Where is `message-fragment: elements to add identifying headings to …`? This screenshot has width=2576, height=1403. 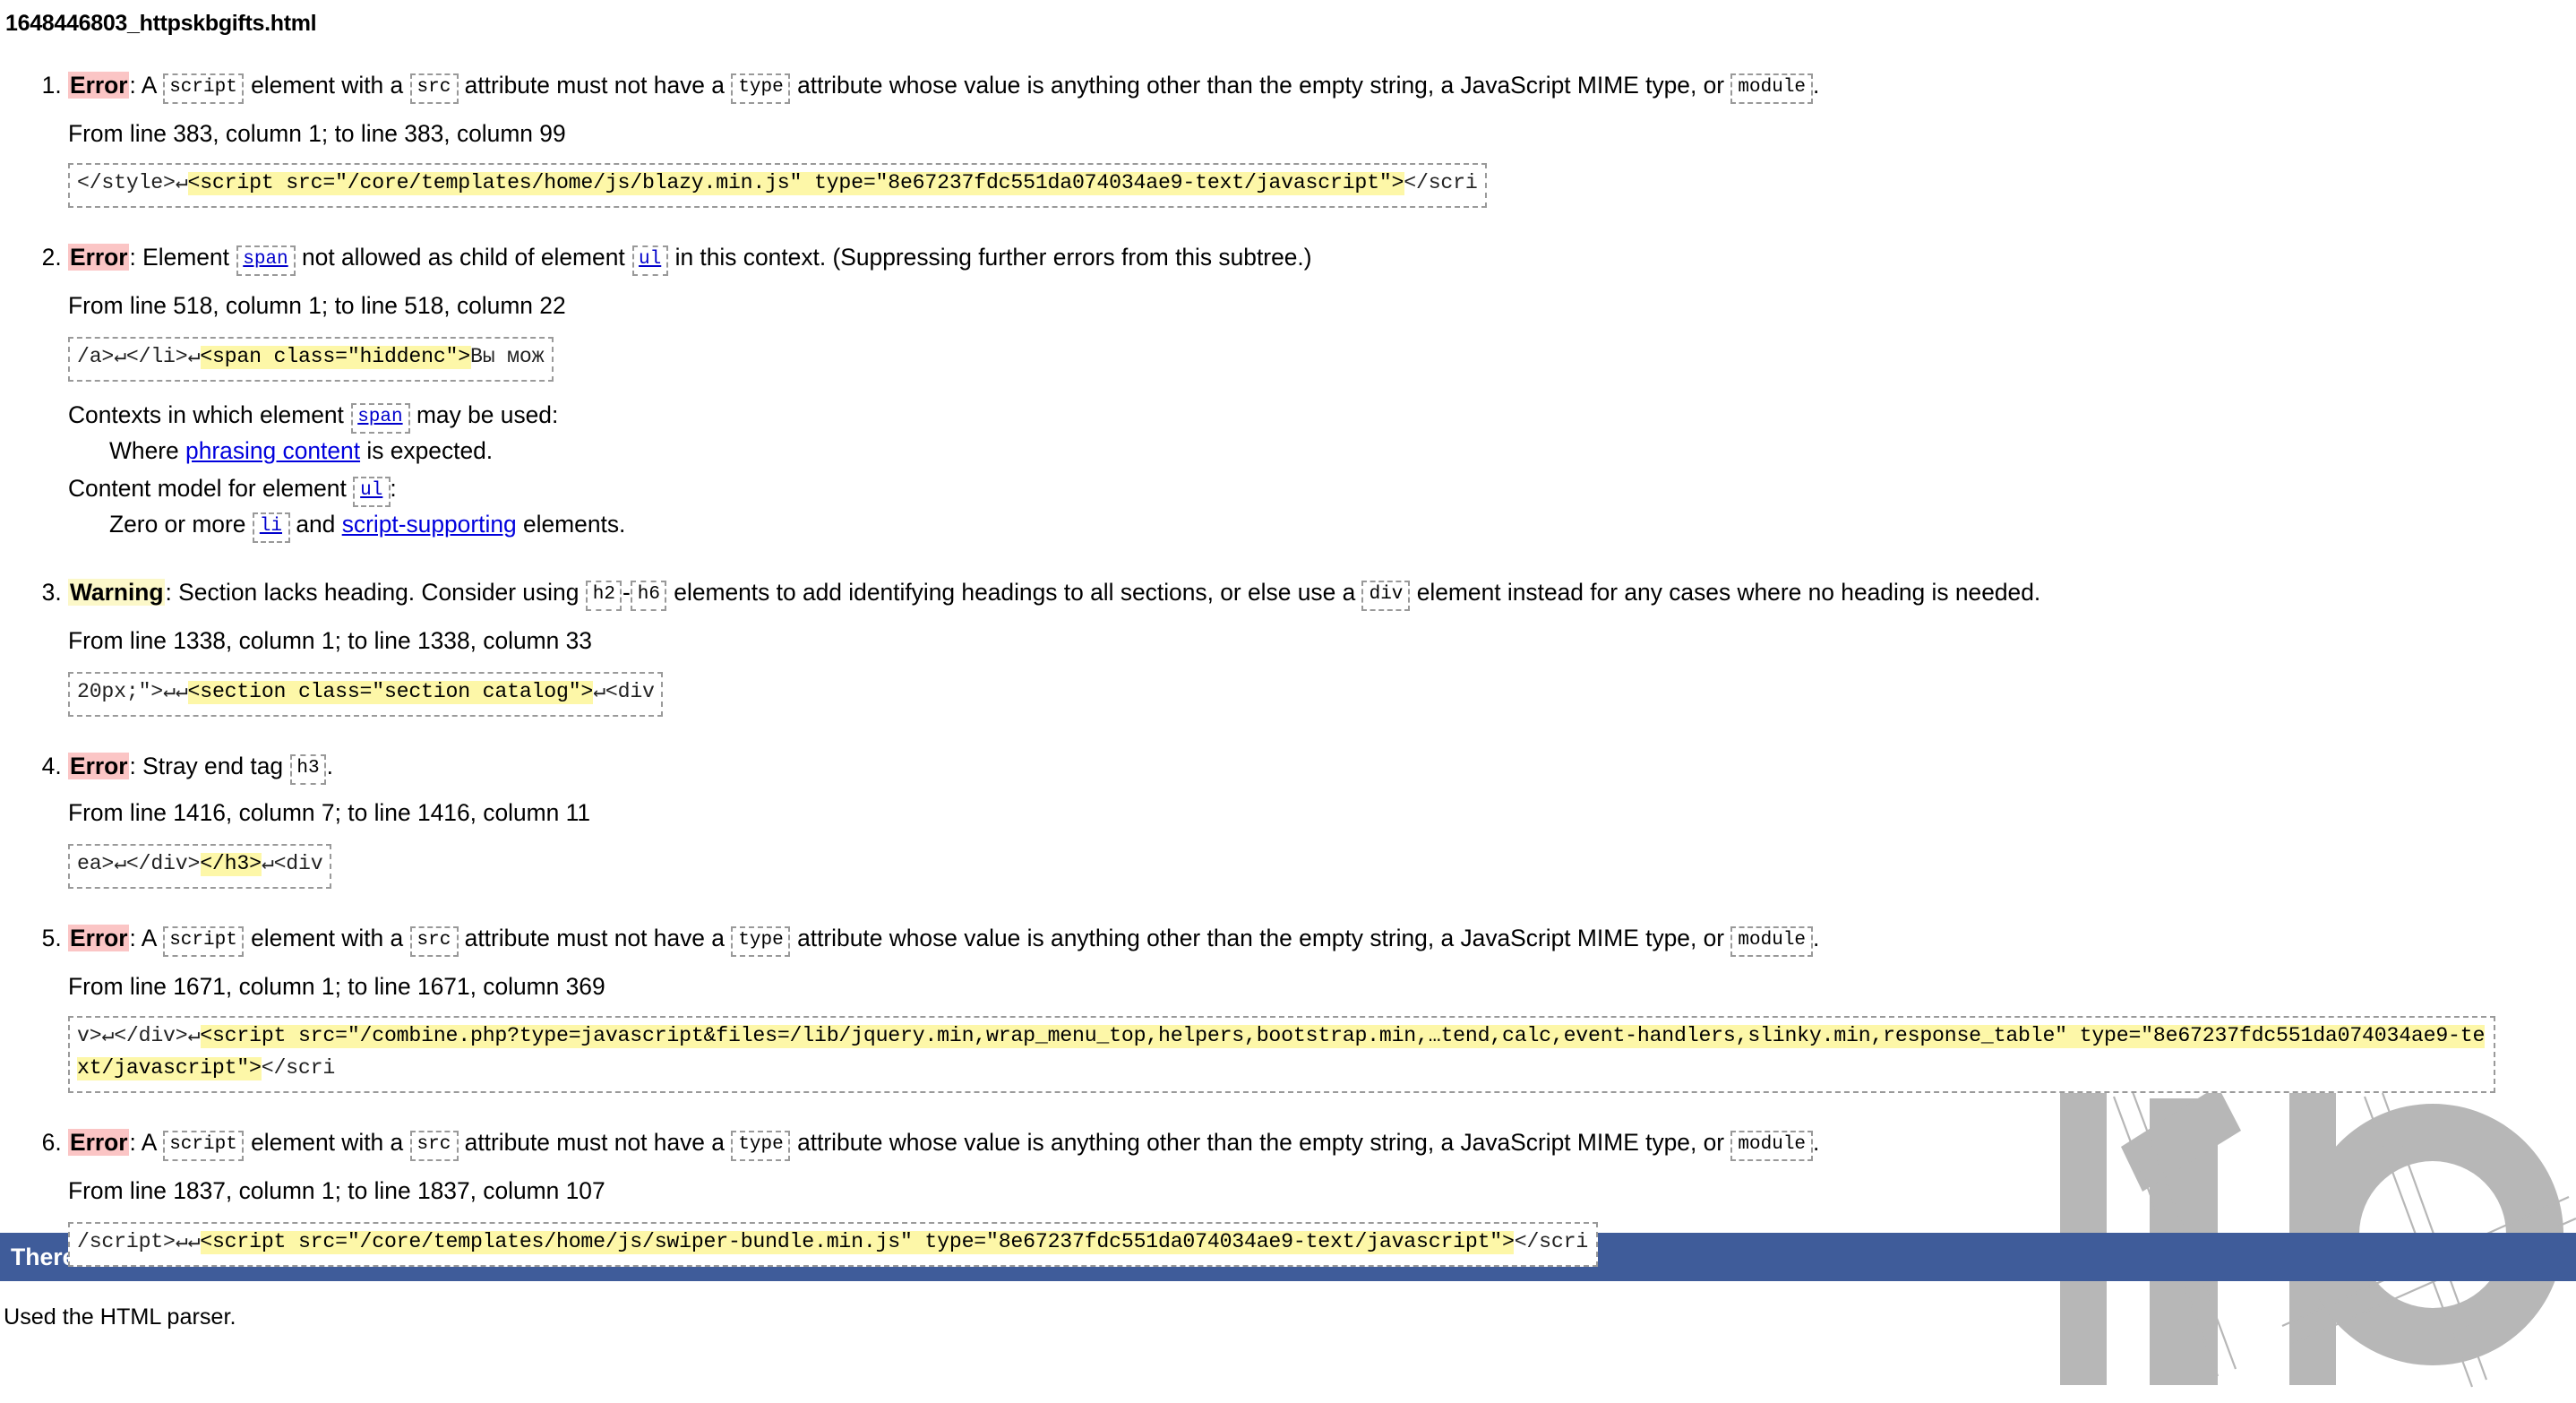 message-fragment: elements to add identifying headings to … is located at coordinates (1014, 593).